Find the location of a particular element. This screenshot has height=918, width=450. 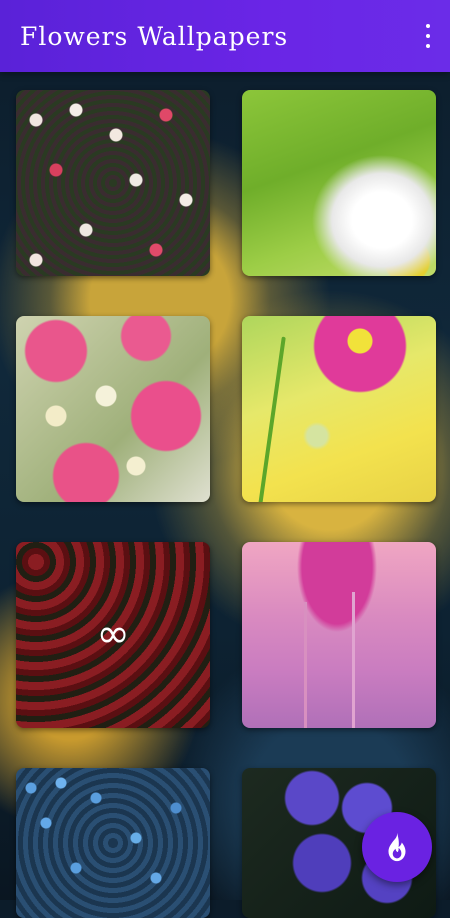

app-bar: Flowers Wallpapers is located at coordinates (225, 36).